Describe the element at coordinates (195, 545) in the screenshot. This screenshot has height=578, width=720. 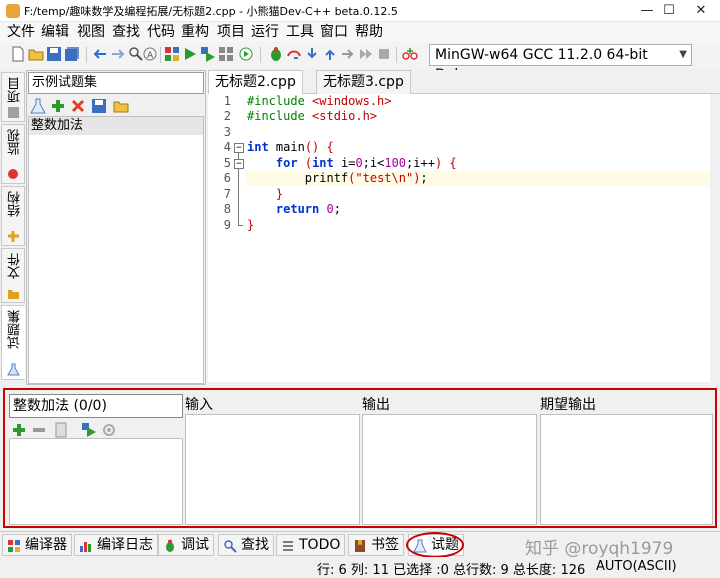
I see `tab-debug-label: 调试` at that location.